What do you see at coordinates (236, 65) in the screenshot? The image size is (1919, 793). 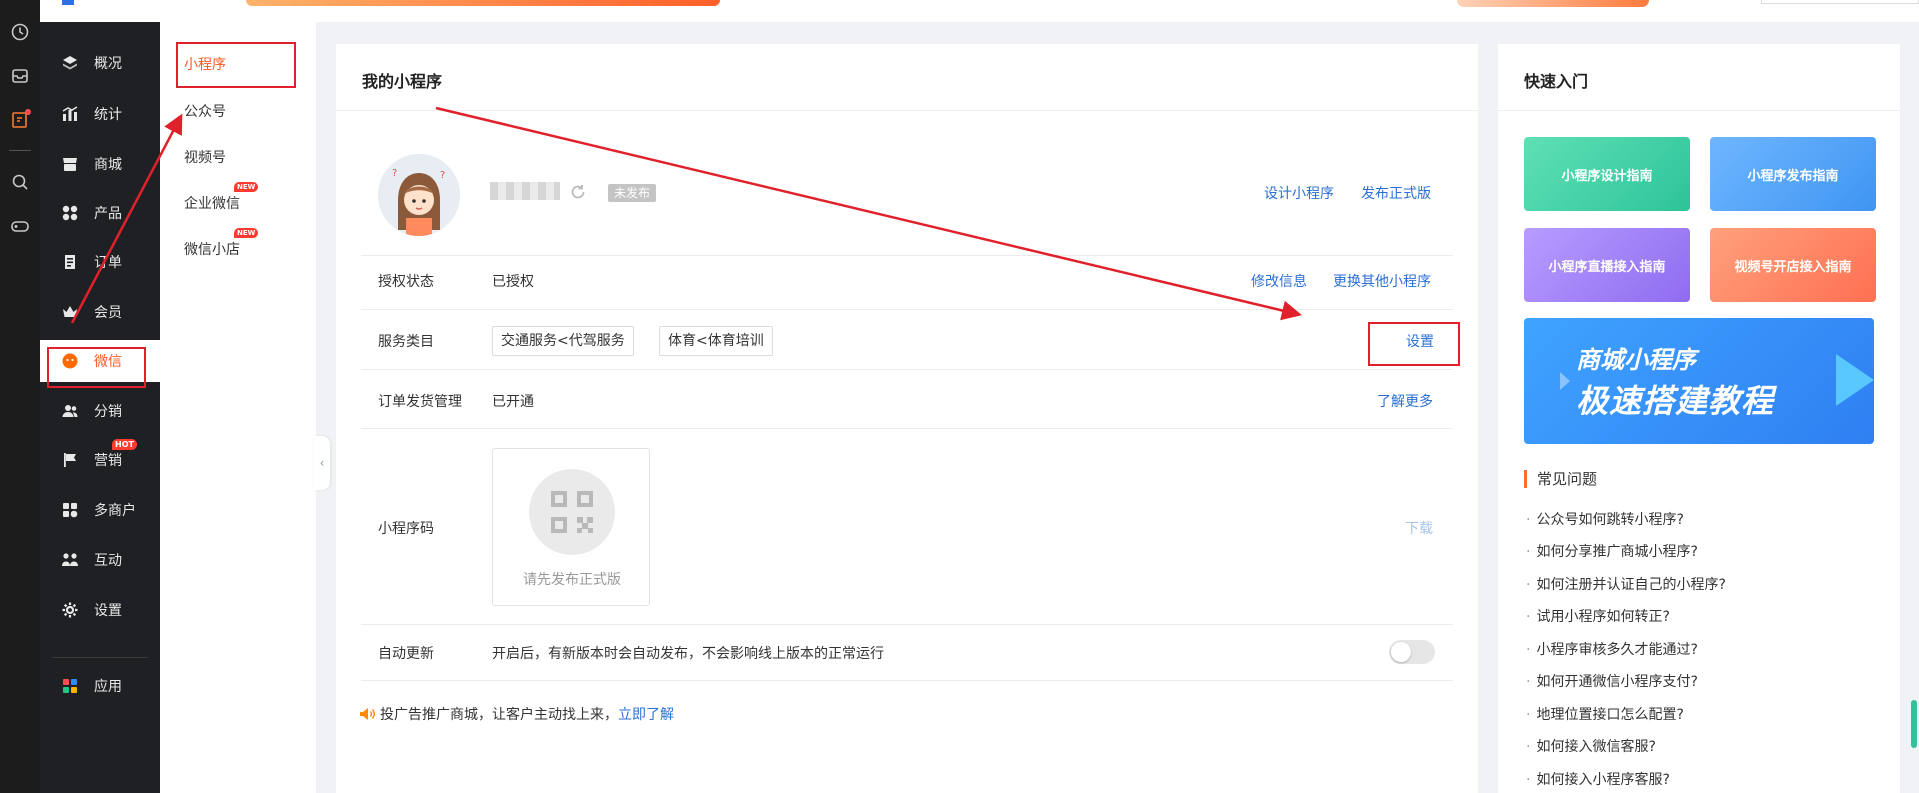 I see `annotation-box-miniprogram` at bounding box center [236, 65].